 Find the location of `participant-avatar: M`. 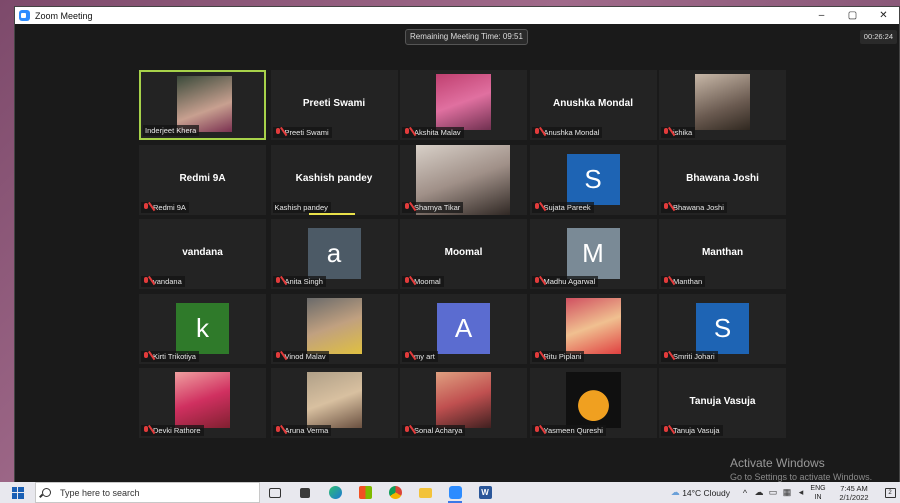

participant-avatar: M is located at coordinates (593, 253).